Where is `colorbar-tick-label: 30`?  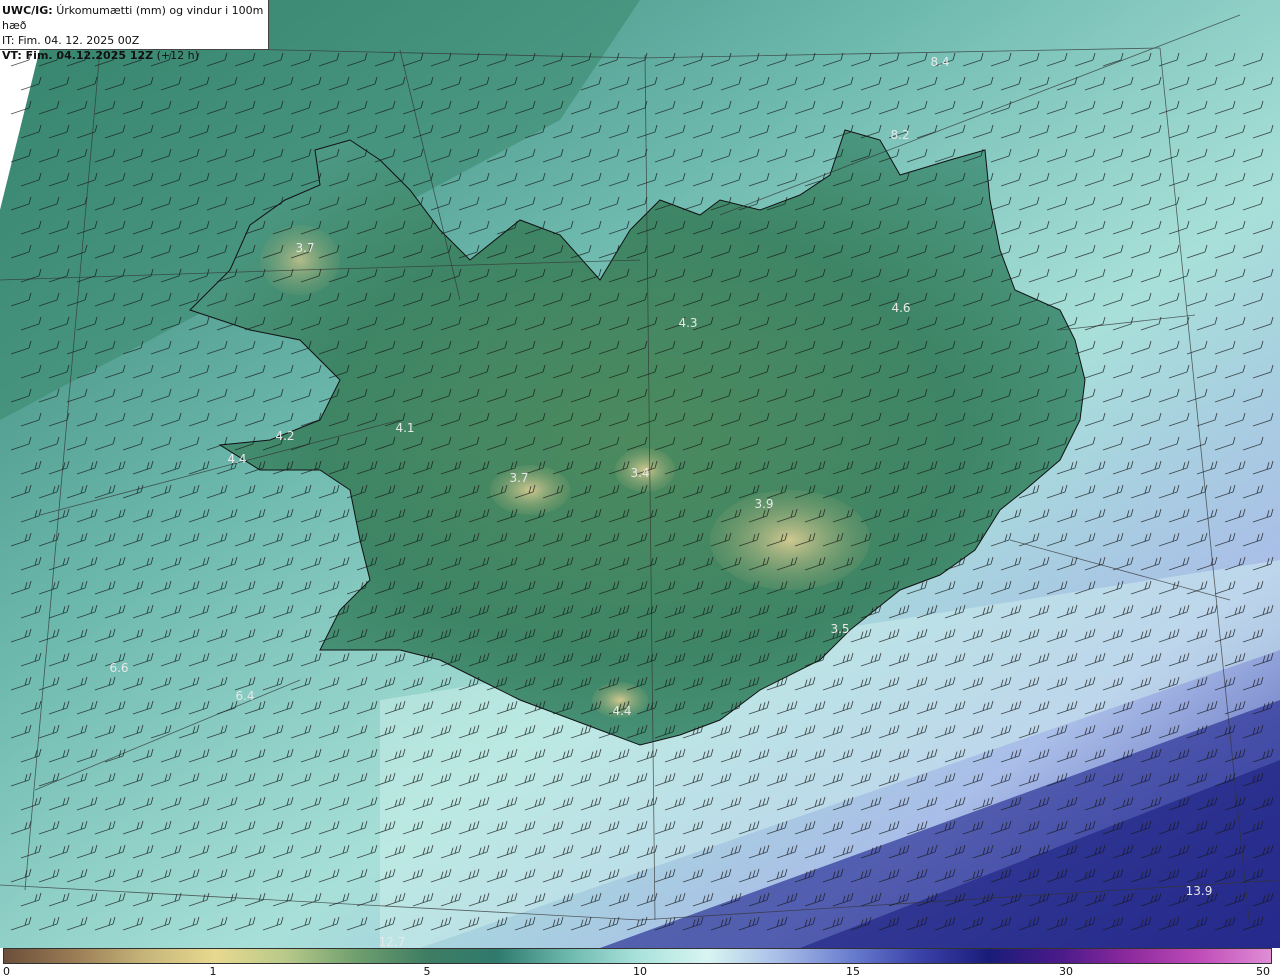
colorbar-tick-label: 30 is located at coordinates (1066, 971).